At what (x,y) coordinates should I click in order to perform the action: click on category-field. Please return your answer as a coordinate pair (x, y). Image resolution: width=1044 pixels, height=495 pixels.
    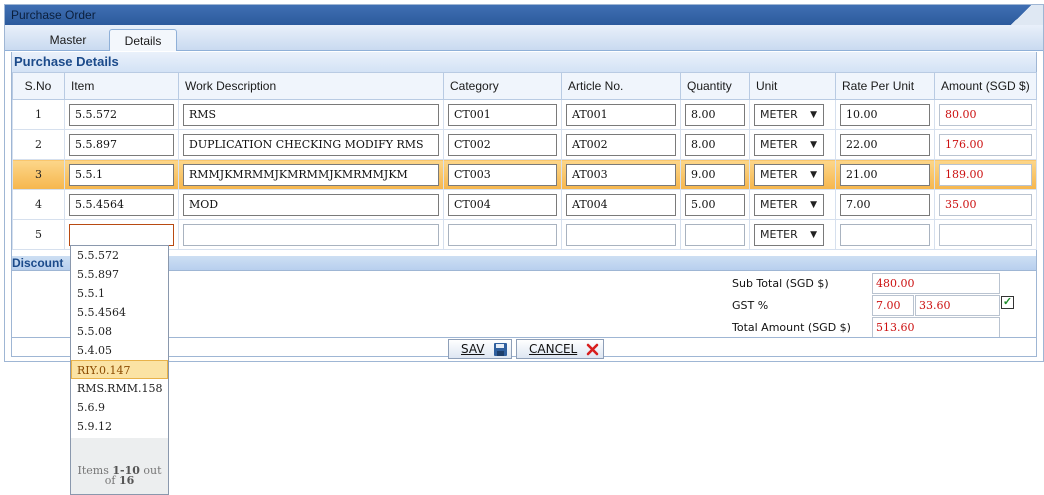
    Looking at the image, I should click on (502, 234).